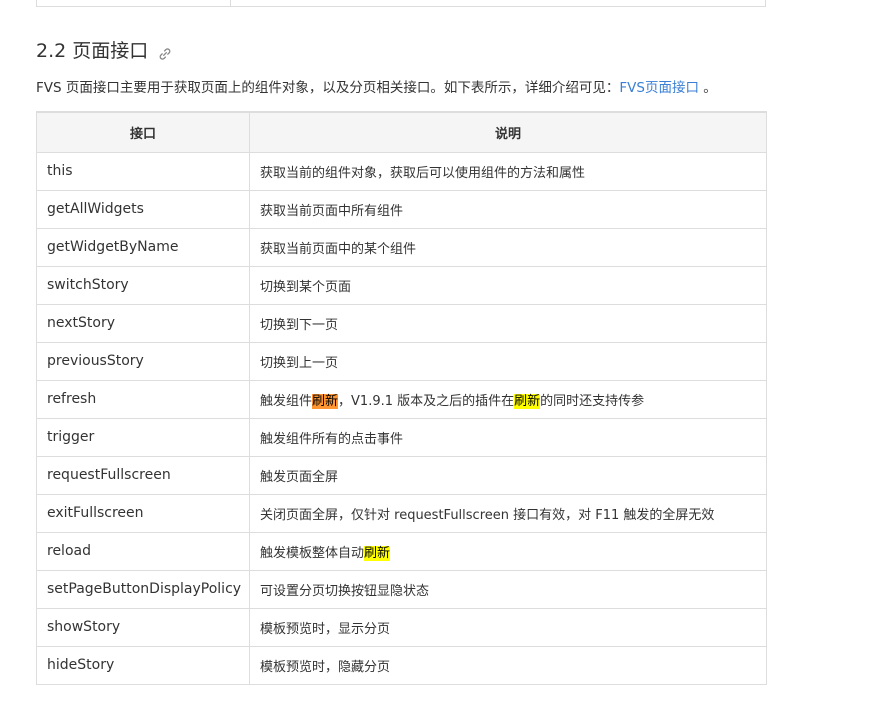 The width and height of the screenshot is (886, 726). I want to click on api-name: switchStory, so click(143, 285).